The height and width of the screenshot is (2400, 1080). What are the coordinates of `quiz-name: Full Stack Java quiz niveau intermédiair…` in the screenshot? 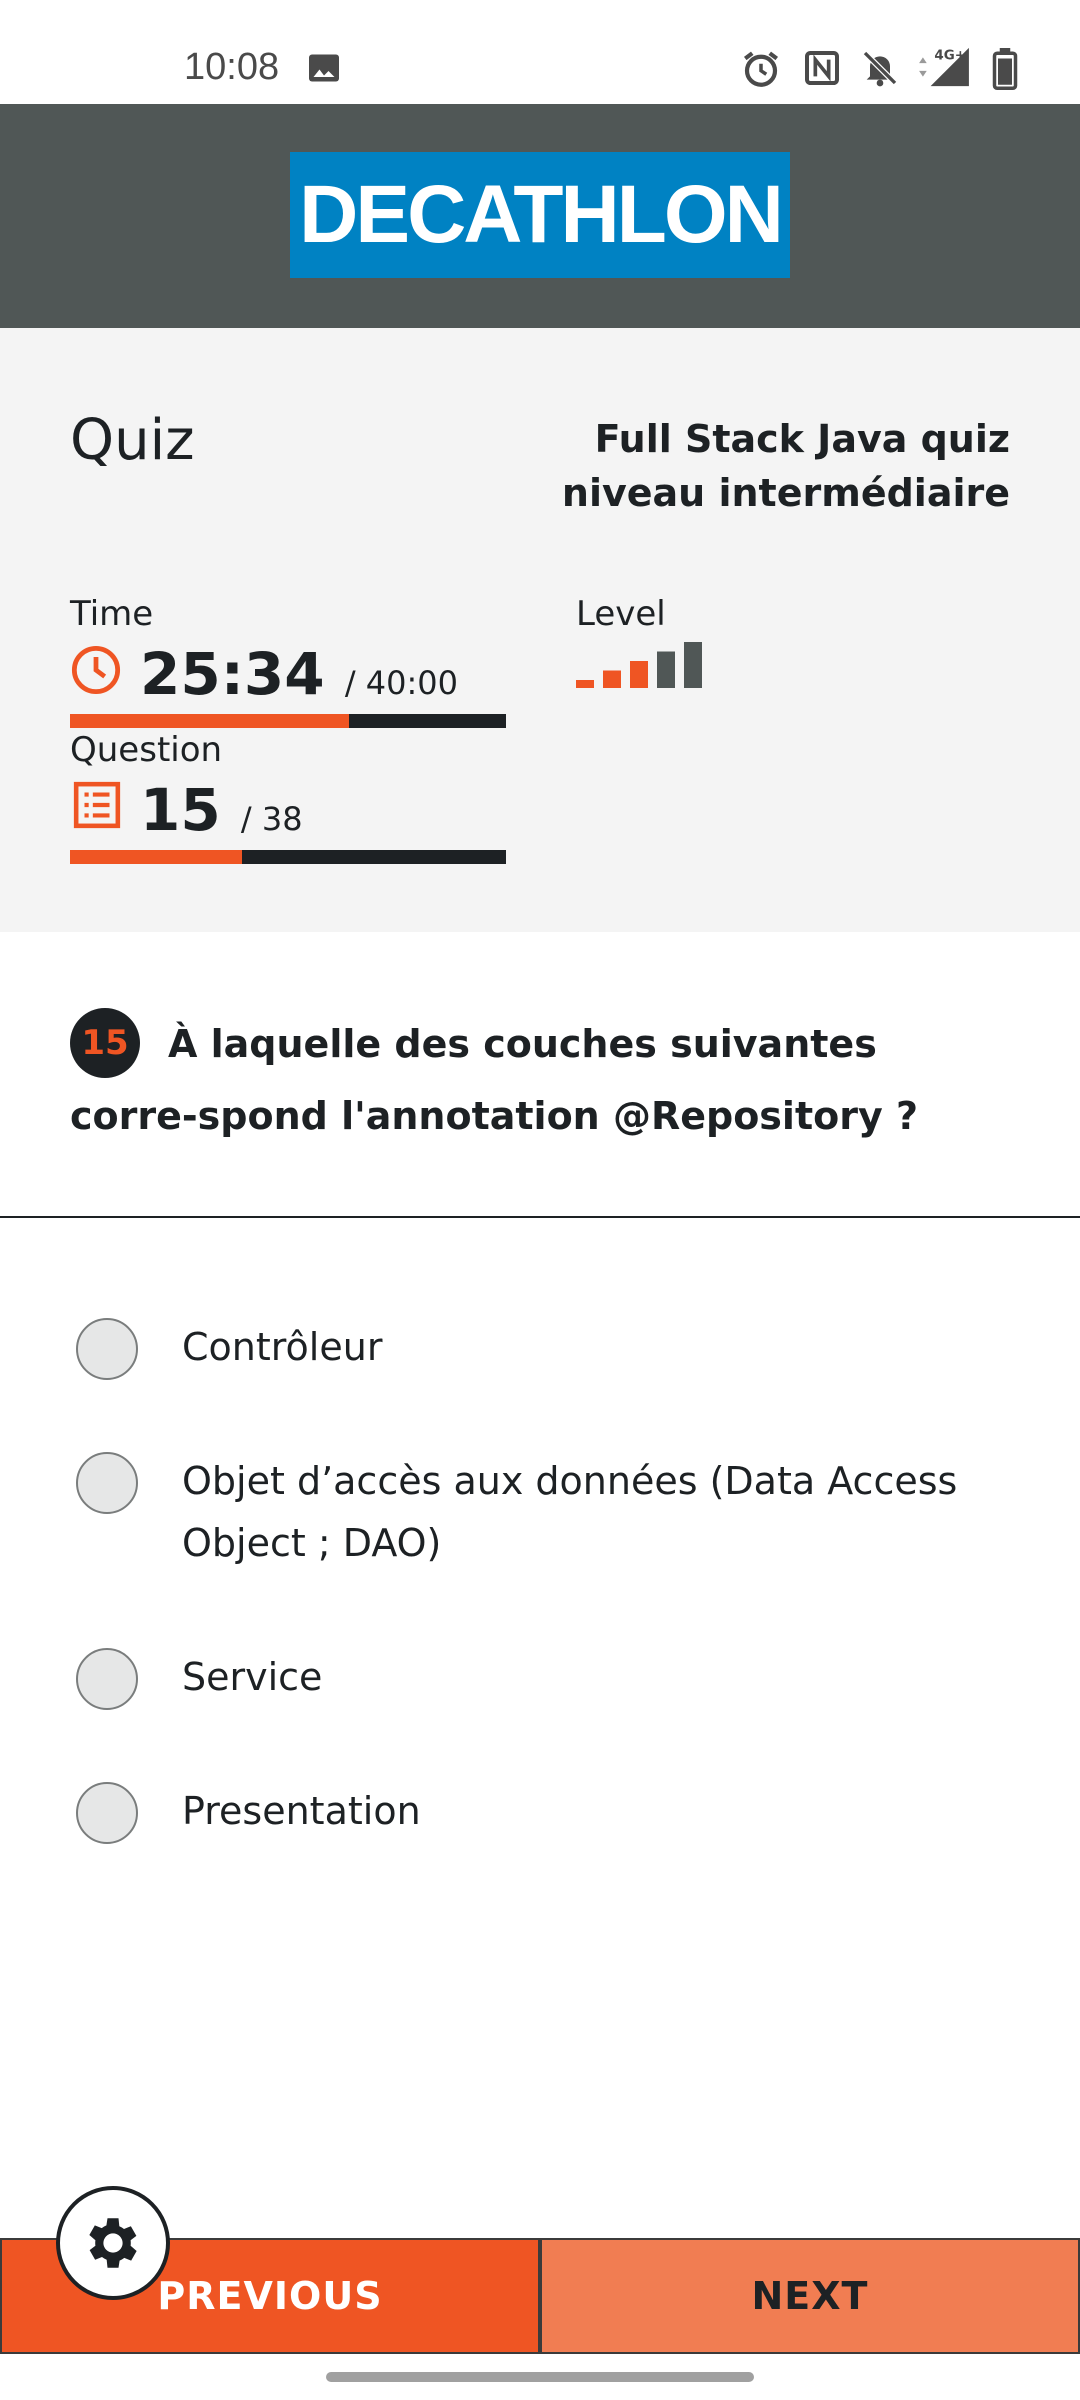 It's located at (785, 466).